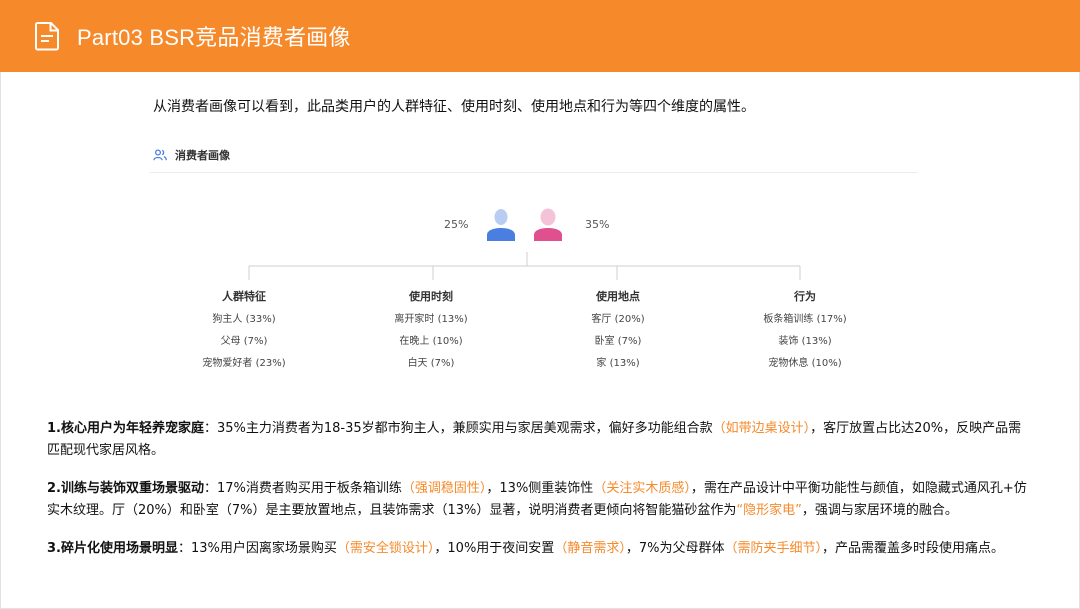  What do you see at coordinates (244, 332) in the screenshot?
I see `column-demographics: 人群特征 狗主人 (33%) 父母 (7%) 宠物爱好者 (23%)` at bounding box center [244, 332].